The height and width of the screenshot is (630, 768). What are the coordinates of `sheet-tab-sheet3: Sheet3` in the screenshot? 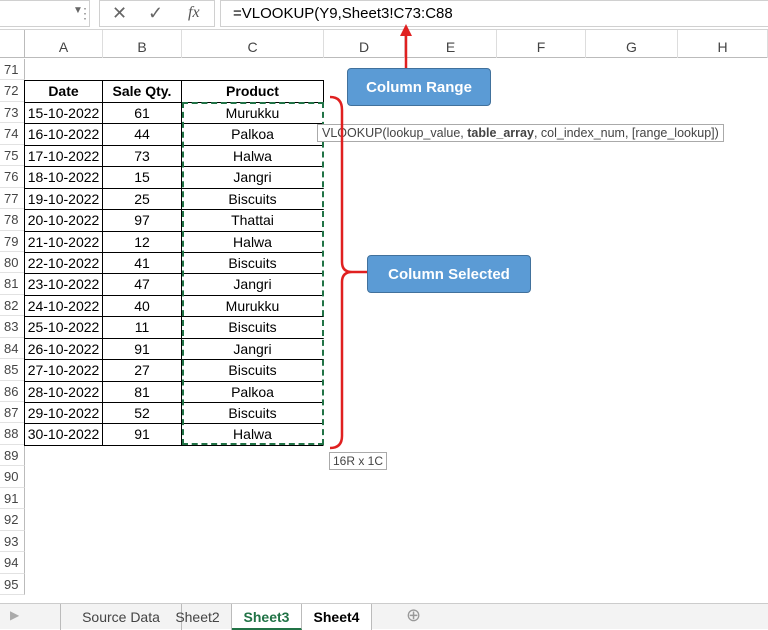 It's located at (267, 617).